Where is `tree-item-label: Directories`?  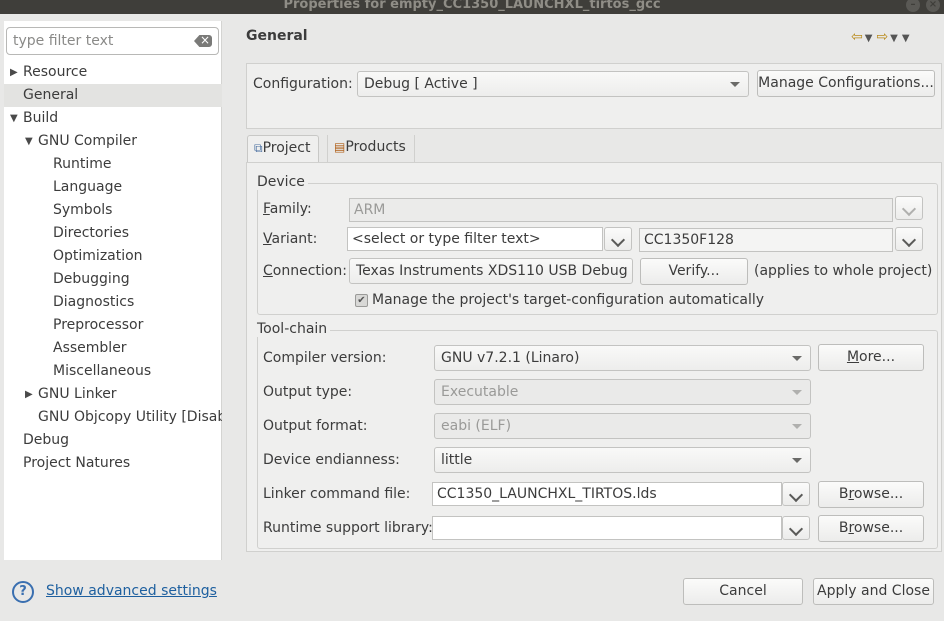 tree-item-label: Directories is located at coordinates (91, 233).